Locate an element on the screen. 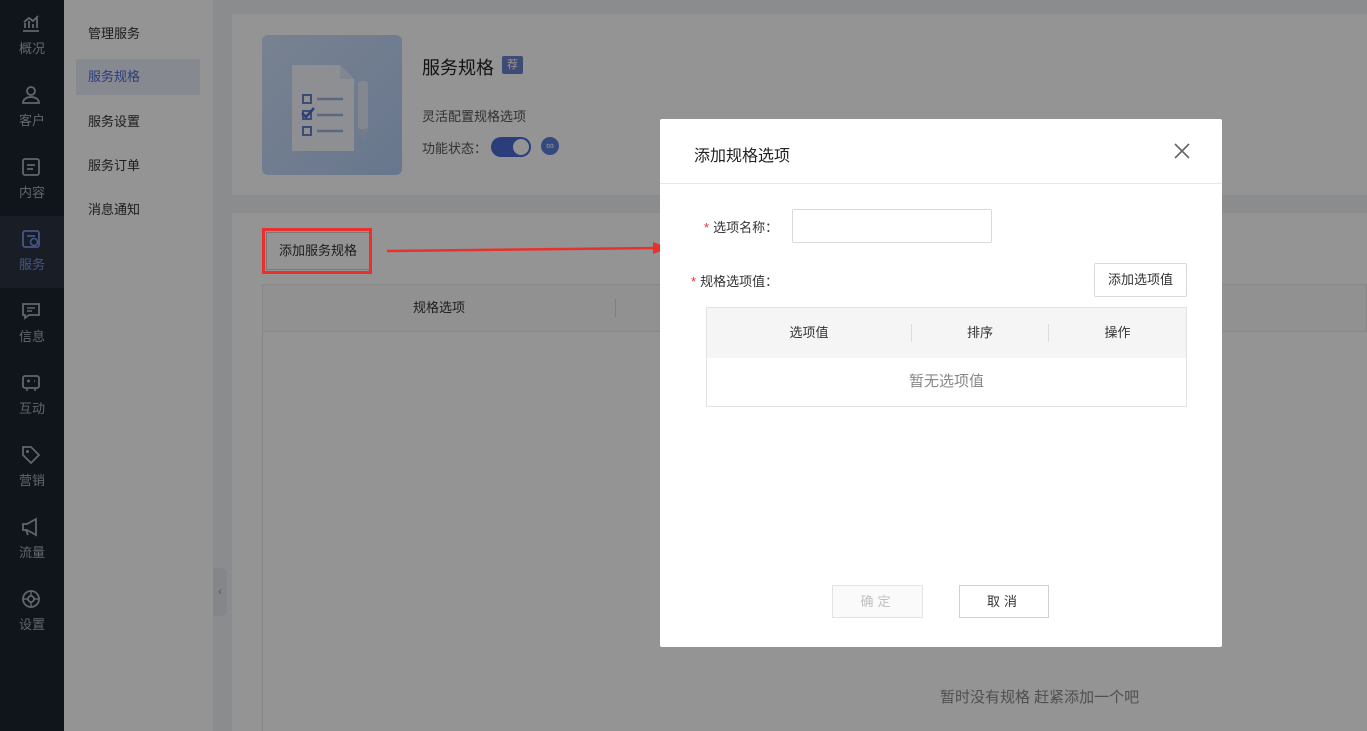  column-header-sort: 排序 is located at coordinates (979, 332).